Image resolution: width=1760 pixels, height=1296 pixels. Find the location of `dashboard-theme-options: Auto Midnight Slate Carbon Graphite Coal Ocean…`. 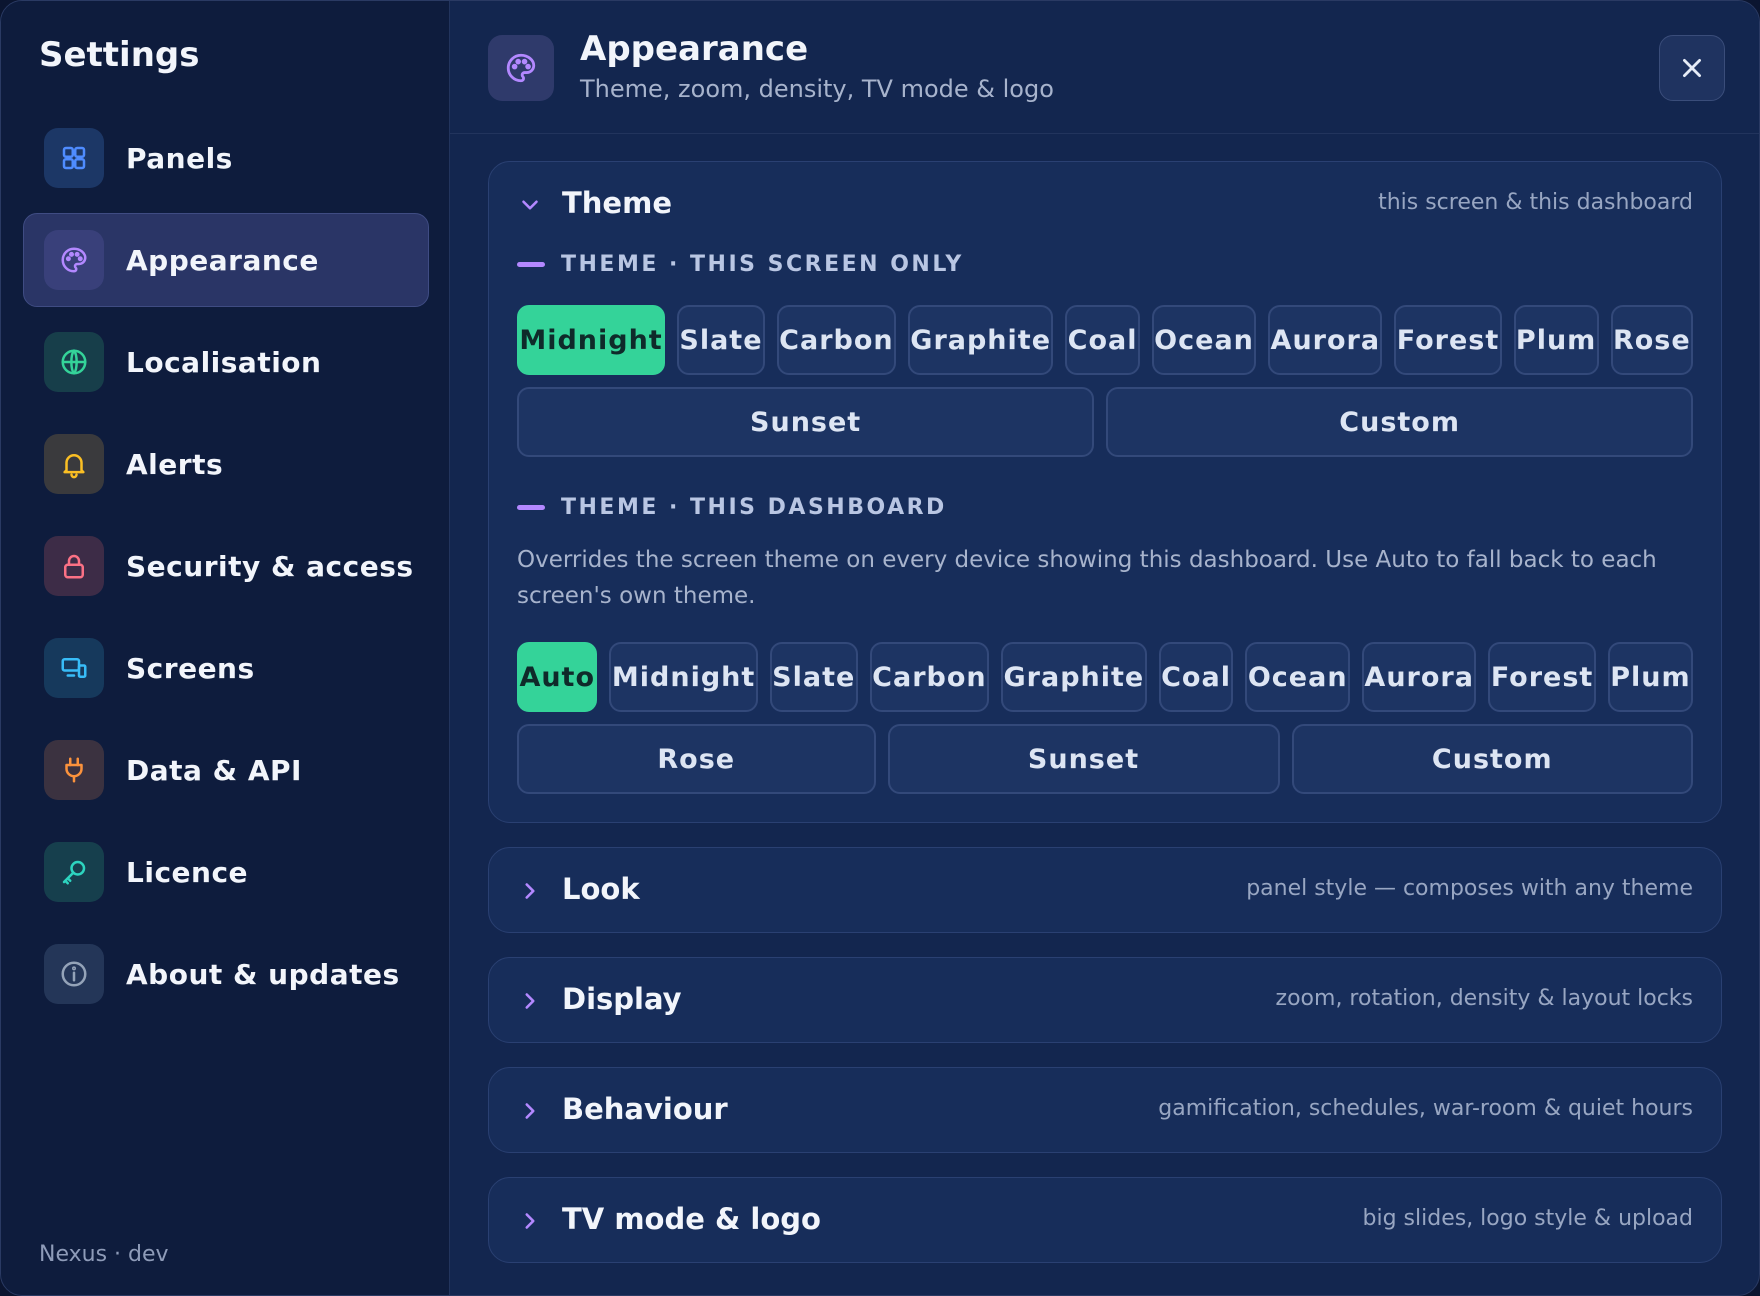

dashboard-theme-options: Auto Midnight Slate Carbon Graphite Coal Ocean… is located at coordinates (1105, 718).